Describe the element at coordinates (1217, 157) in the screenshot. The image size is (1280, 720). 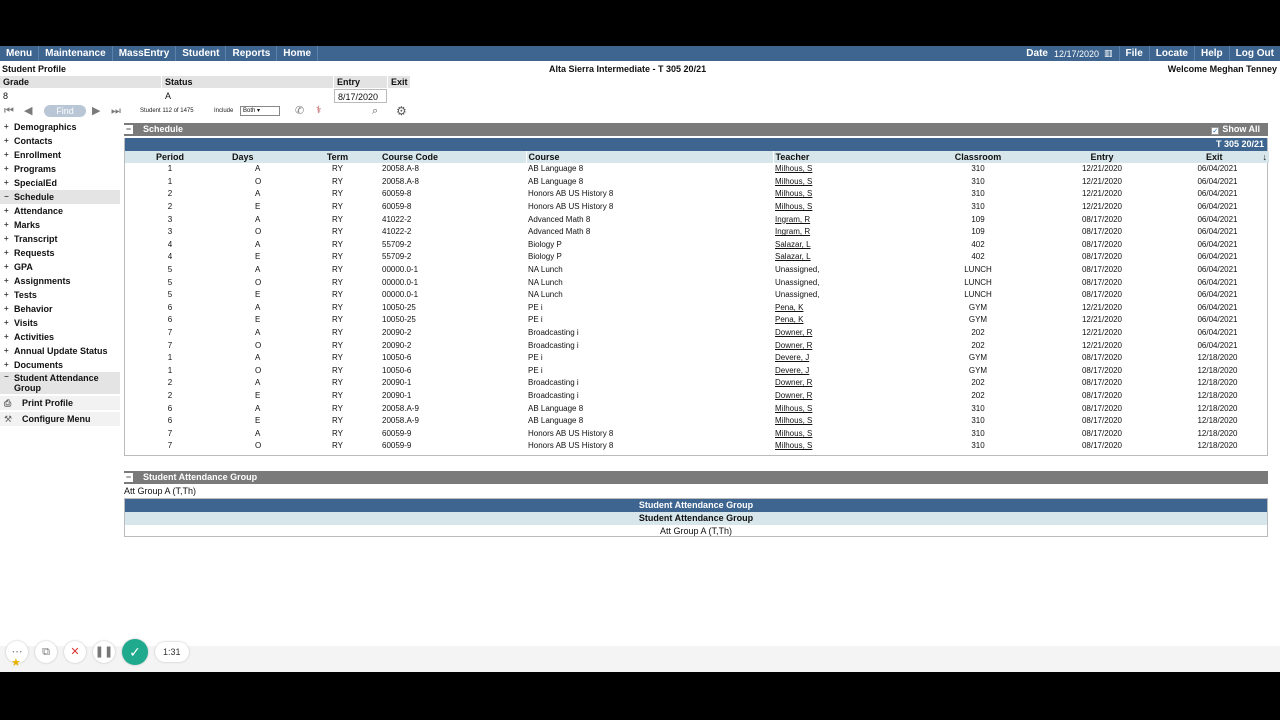
I see `col-exit: Exit ↓` at that location.